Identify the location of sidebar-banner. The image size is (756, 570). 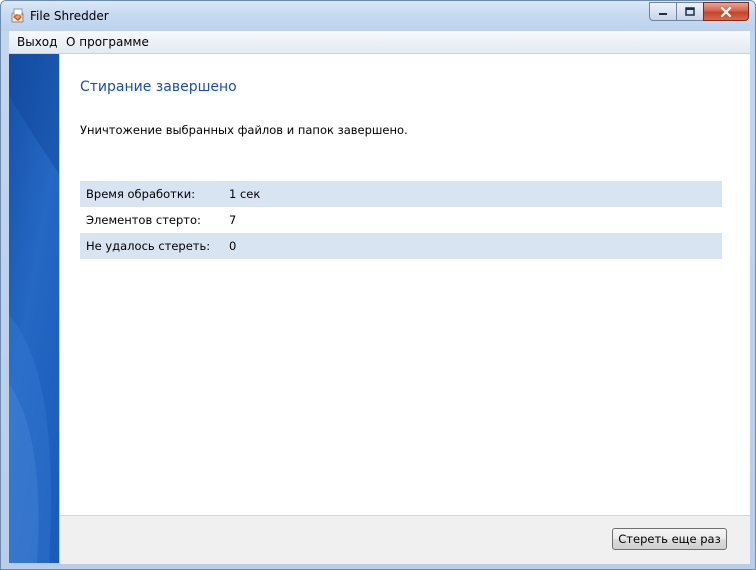
(34, 308).